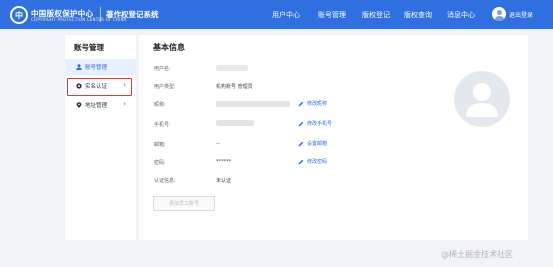 This screenshot has width=553, height=267. Describe the element at coordinates (160, 105) in the screenshot. I see `nickname-label: 昵称:` at that location.